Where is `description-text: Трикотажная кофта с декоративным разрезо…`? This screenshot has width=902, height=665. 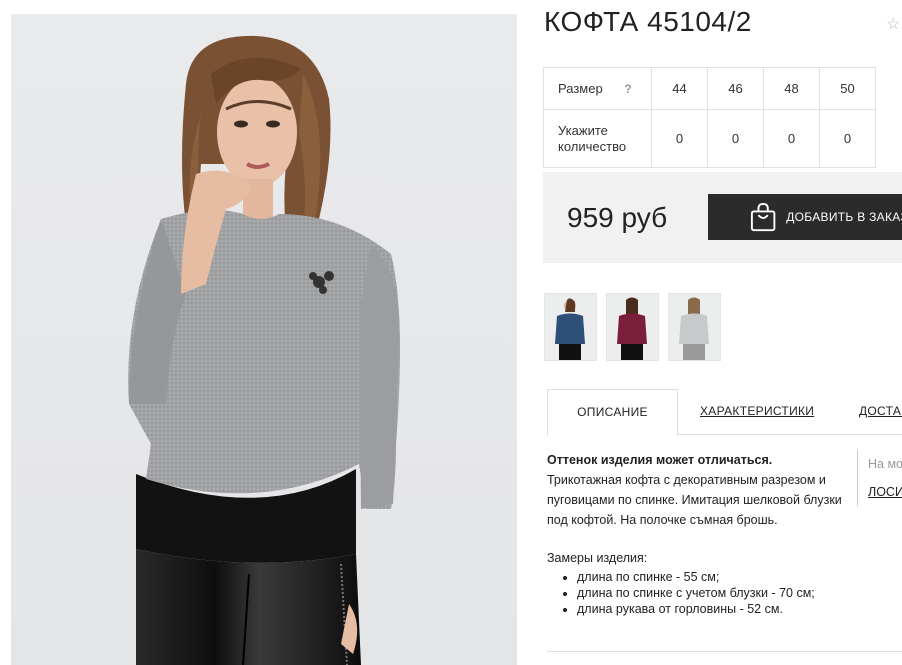 description-text: Трикотажная кофта с декоративным разрезо… is located at coordinates (694, 500).